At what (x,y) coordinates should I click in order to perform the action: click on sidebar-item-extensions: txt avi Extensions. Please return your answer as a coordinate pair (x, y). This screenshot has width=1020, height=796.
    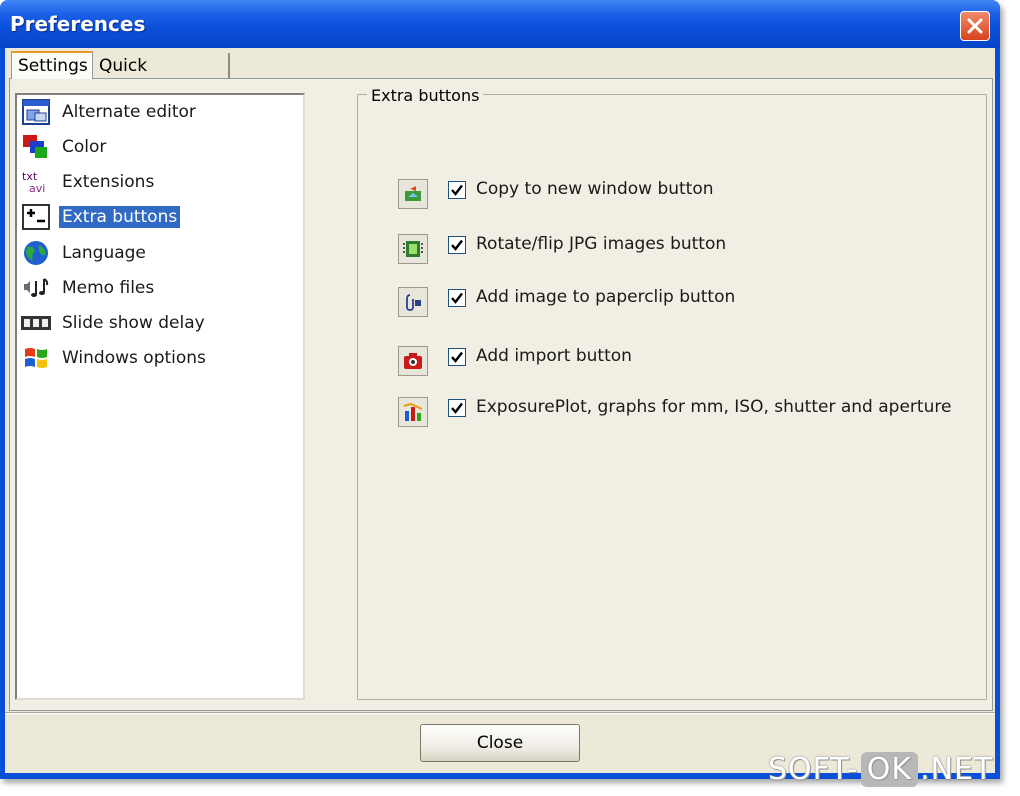
    Looking at the image, I should click on (159, 182).